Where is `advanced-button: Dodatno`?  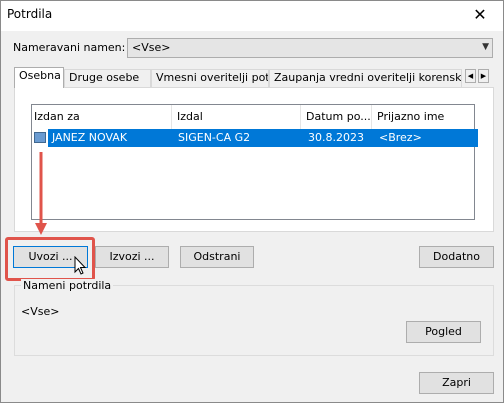 advanced-button: Dodatno is located at coordinates (456, 257).